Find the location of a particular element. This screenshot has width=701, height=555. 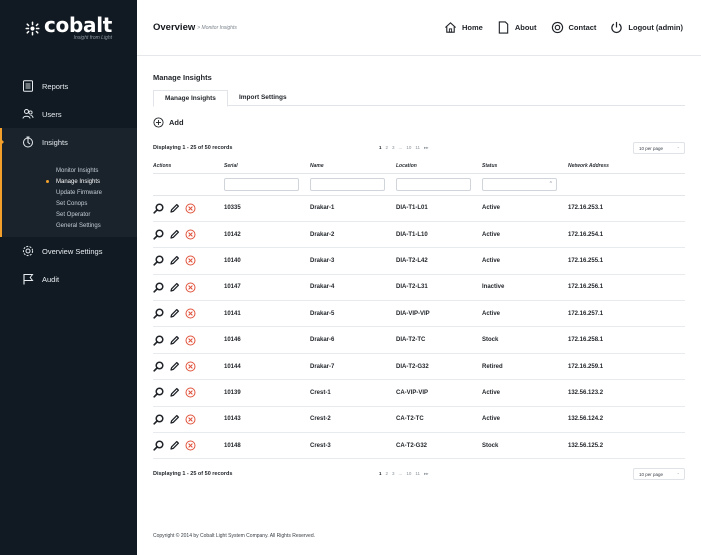

brand-logo: cobalt Insight from Light is located at coordinates (68, 28).